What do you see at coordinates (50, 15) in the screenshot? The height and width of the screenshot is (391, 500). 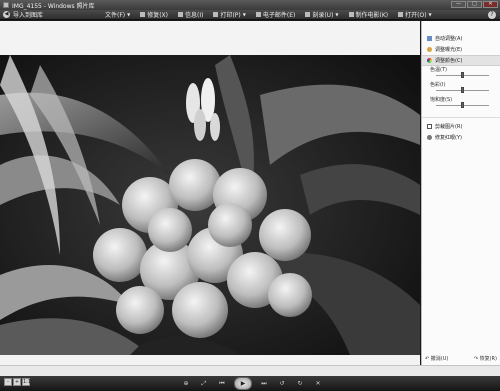 I see `back-to-gallery-button: ◀ 导入到图库` at bounding box center [50, 15].